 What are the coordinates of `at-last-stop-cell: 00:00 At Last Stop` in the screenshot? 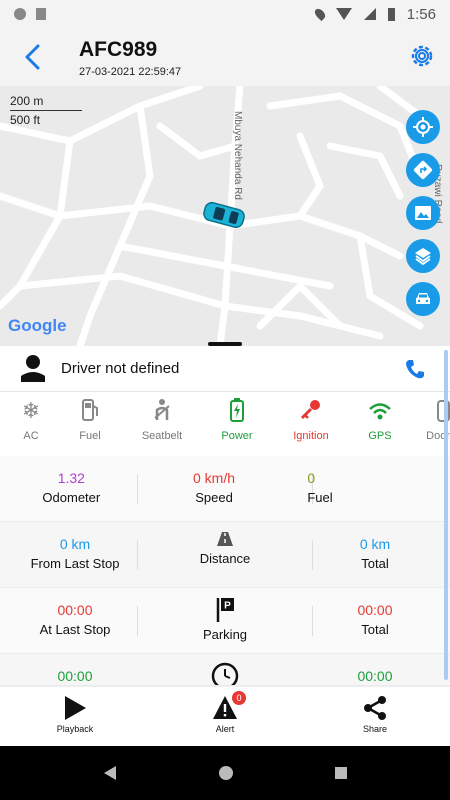 It's located at (75, 620).